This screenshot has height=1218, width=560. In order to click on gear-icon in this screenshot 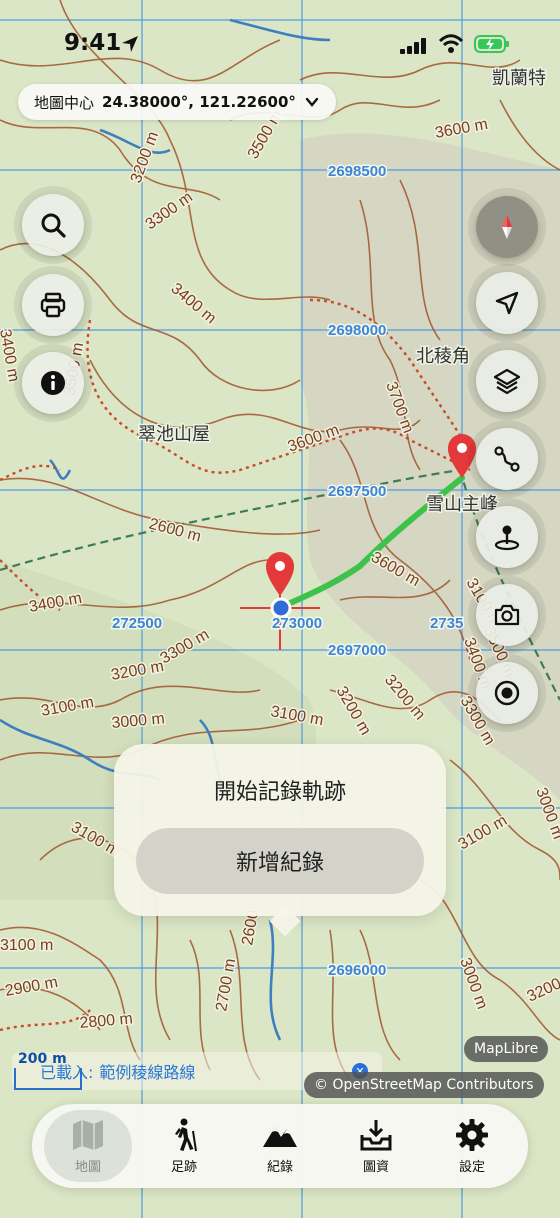, I will do `click(472, 1135)`.